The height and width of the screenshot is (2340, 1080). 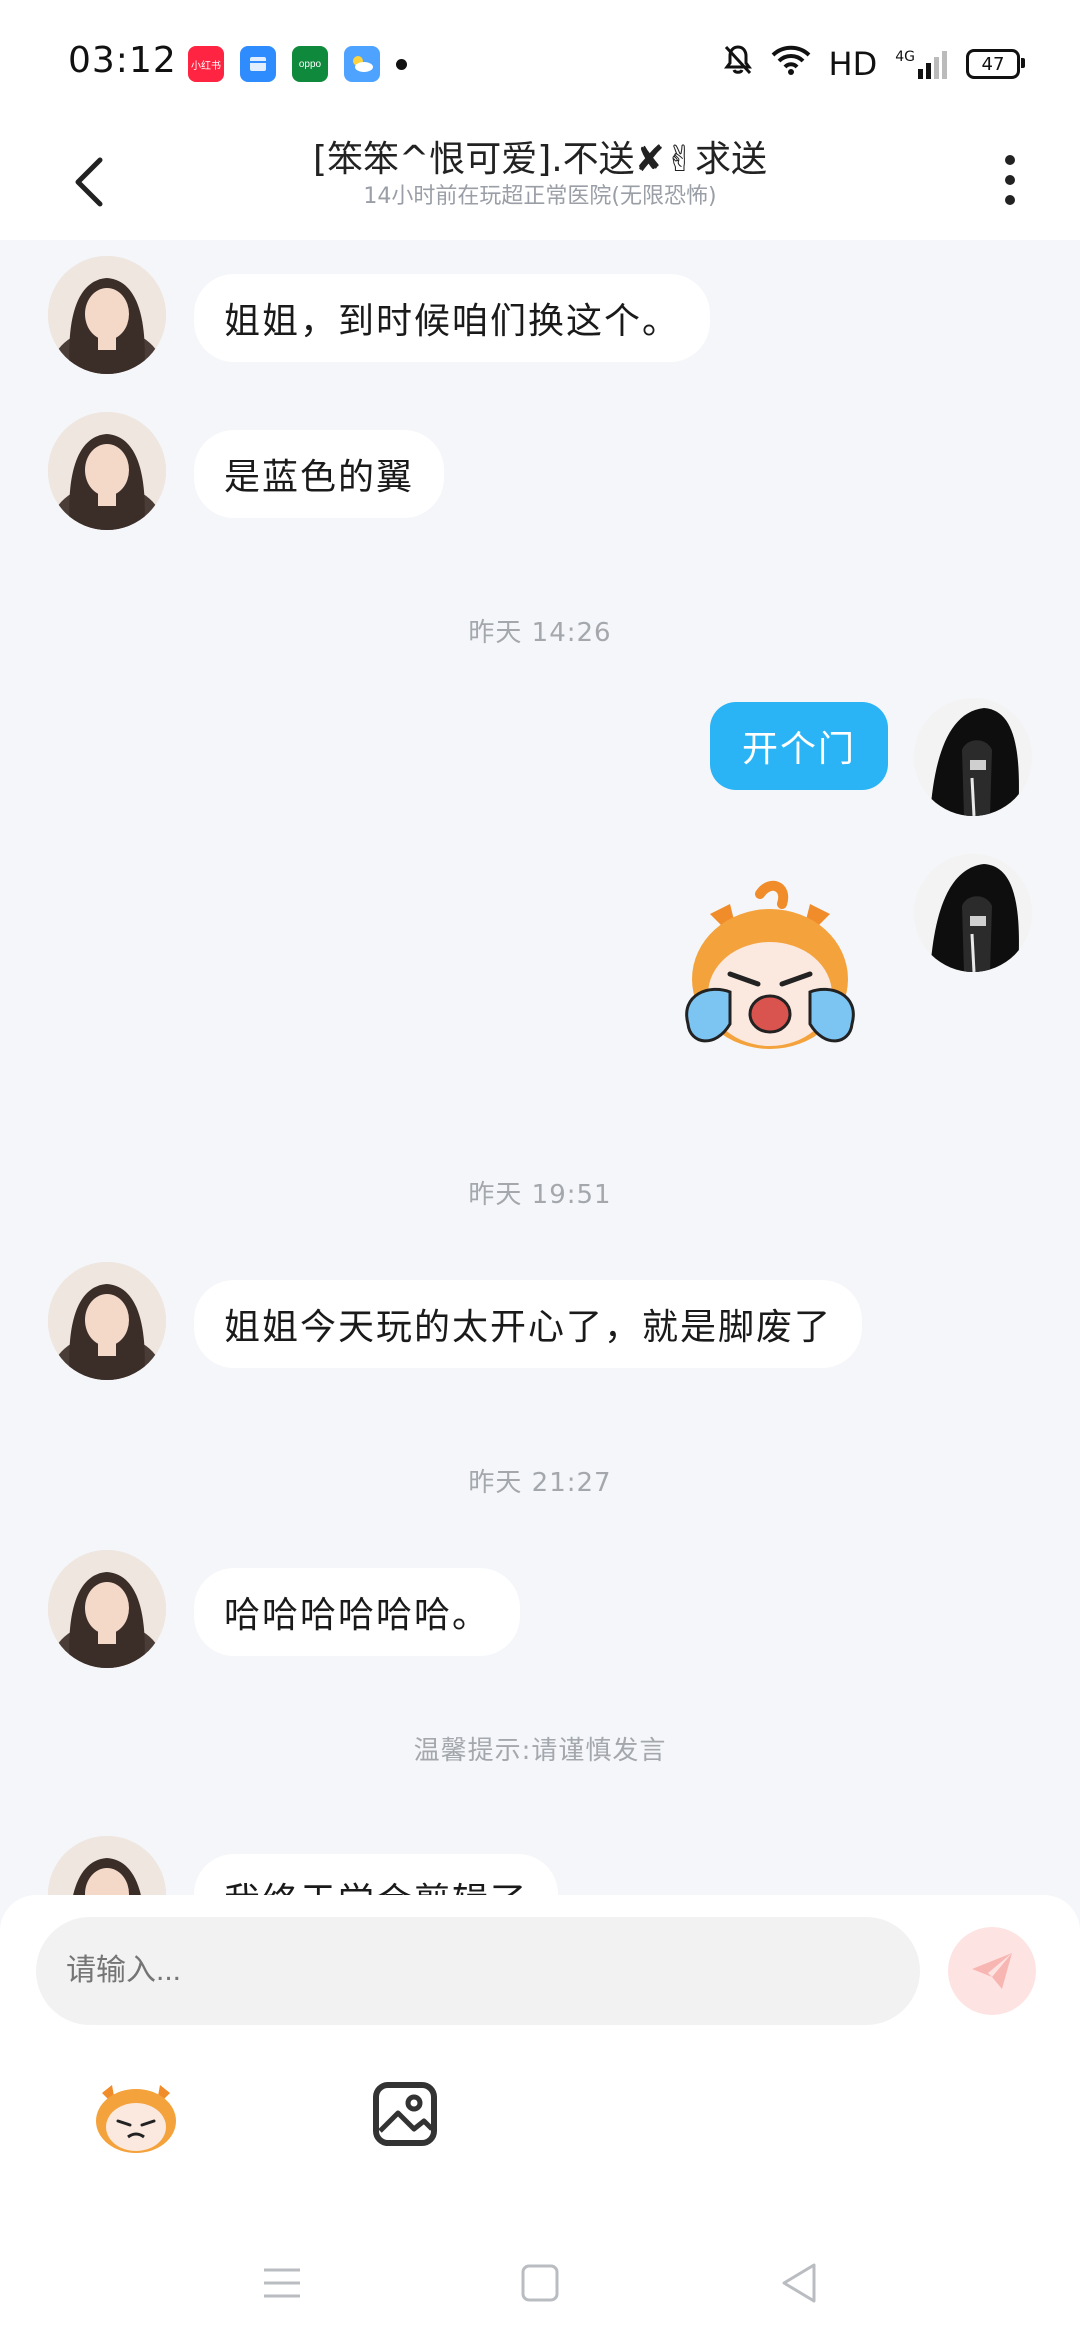 What do you see at coordinates (258, 64) in the screenshot?
I see `files-app-icon` at bounding box center [258, 64].